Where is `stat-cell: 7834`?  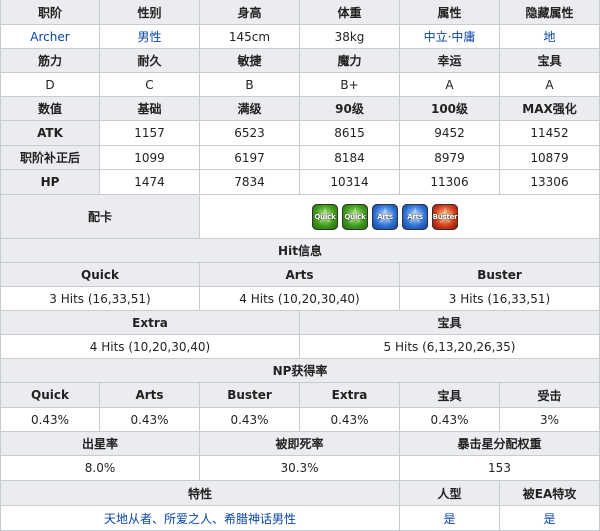 stat-cell: 7834 is located at coordinates (250, 182).